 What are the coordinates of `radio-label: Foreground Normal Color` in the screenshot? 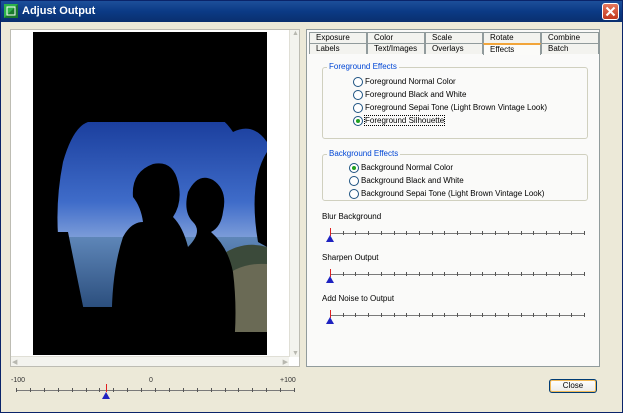 It's located at (410, 81).